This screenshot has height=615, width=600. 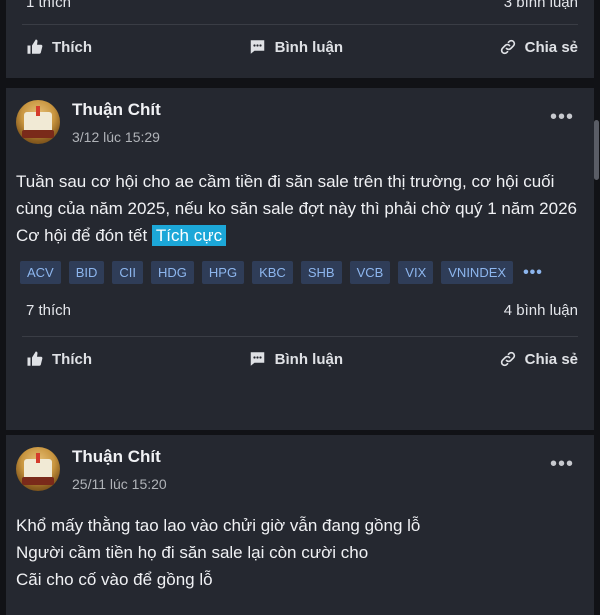 I want to click on stock-tag: SHB, so click(x=321, y=272).